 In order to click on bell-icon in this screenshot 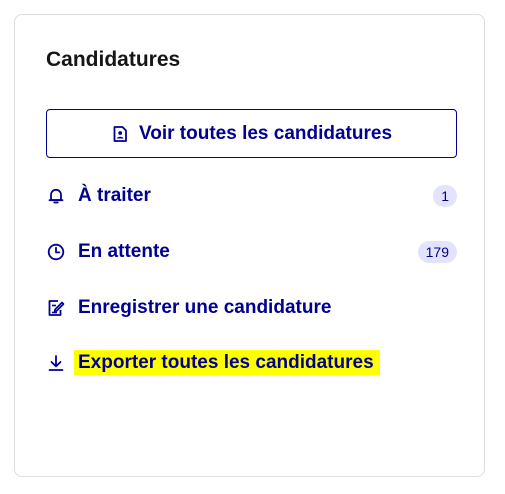, I will do `click(56, 196)`.